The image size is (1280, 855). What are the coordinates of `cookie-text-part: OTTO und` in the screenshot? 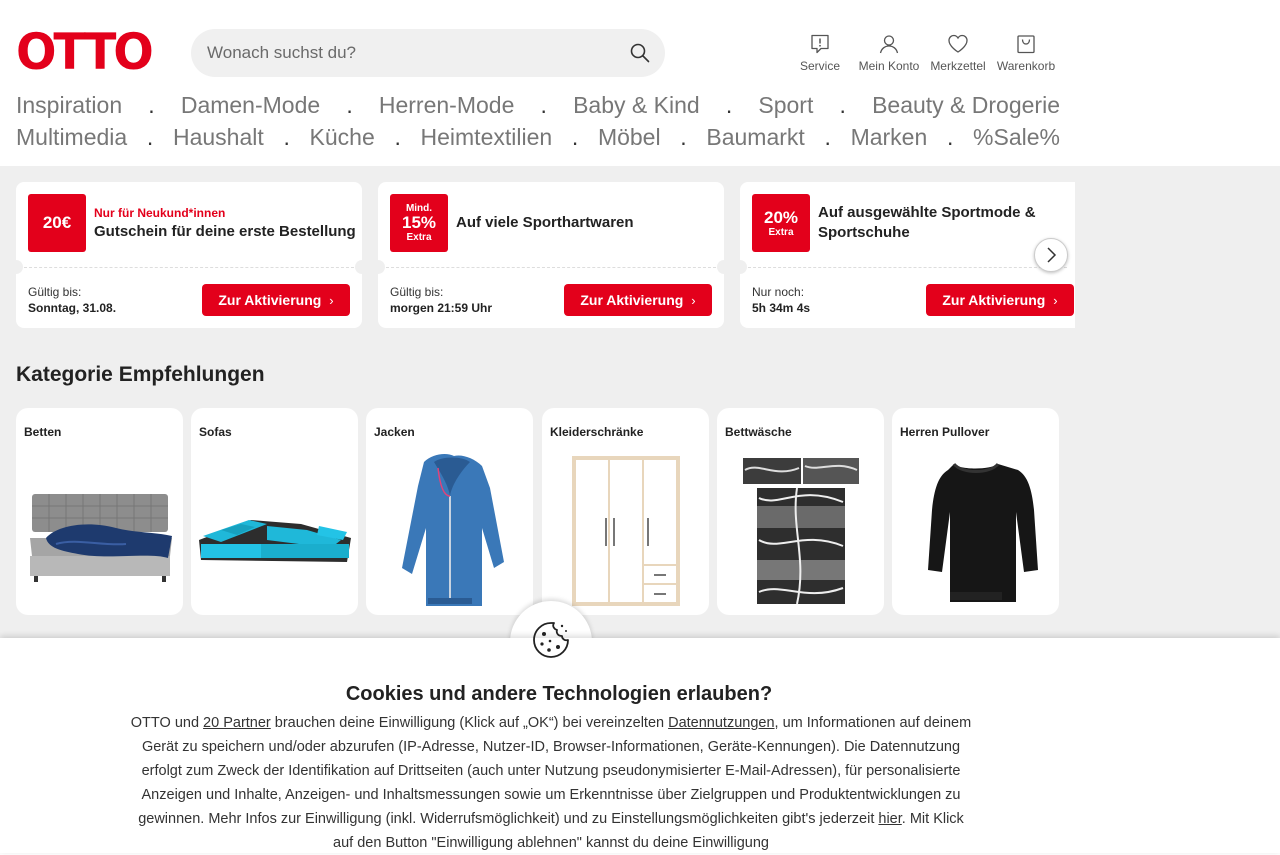 It's located at (167, 723).